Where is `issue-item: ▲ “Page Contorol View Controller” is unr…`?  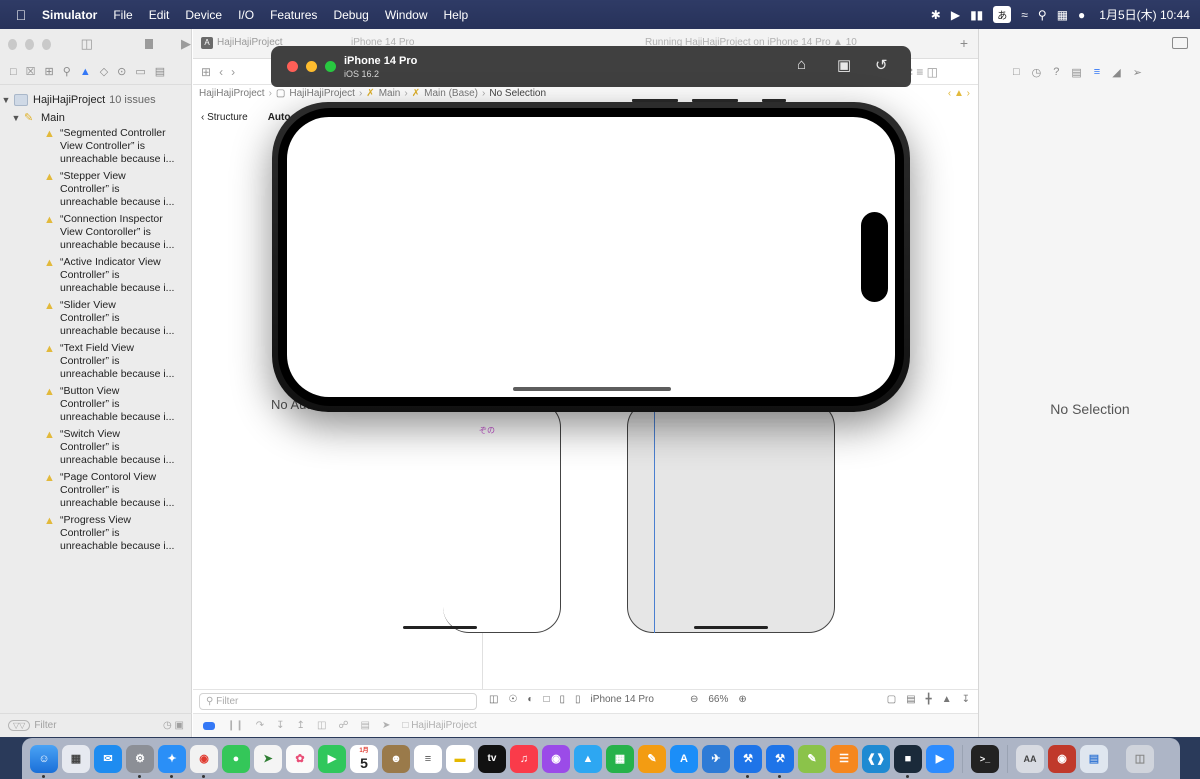 issue-item: ▲ “Page Contorol View Controller” is unr… is located at coordinates (95, 492).